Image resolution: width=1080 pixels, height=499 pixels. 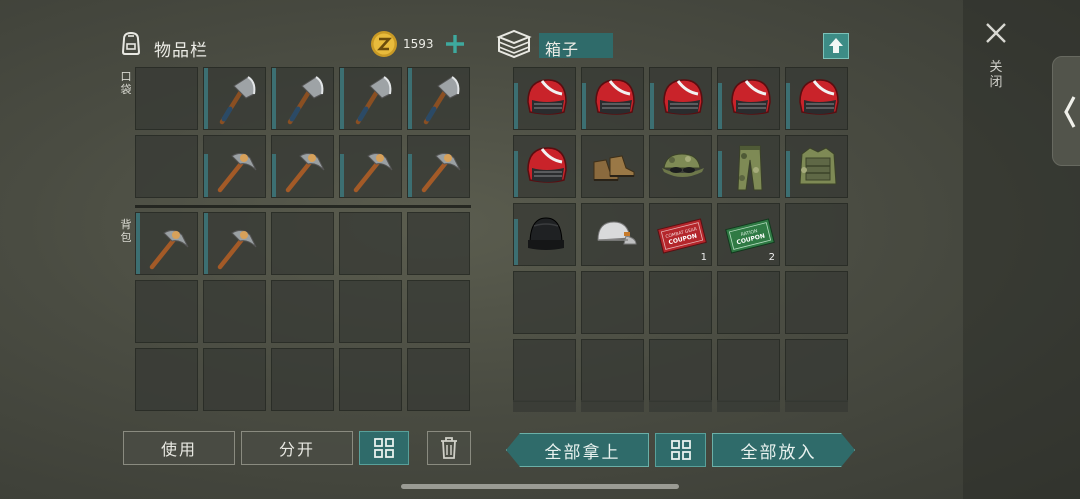 I want to click on backpack-grid, so click(x=302, y=311).